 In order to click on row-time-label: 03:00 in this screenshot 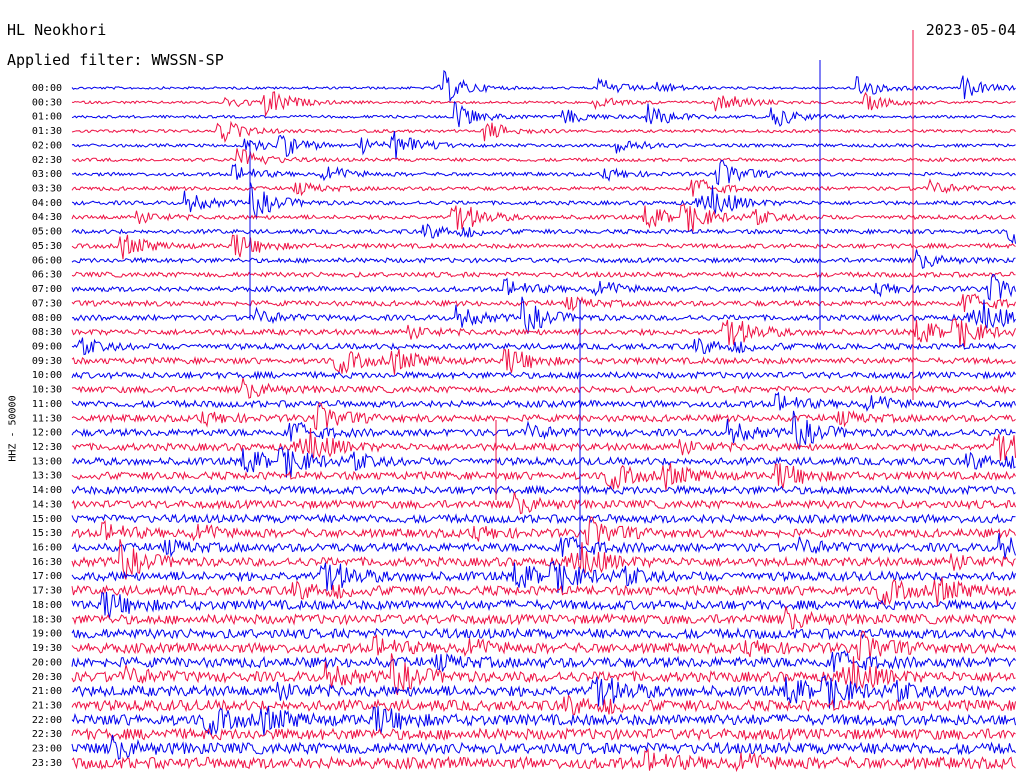, I will do `click(47, 174)`.